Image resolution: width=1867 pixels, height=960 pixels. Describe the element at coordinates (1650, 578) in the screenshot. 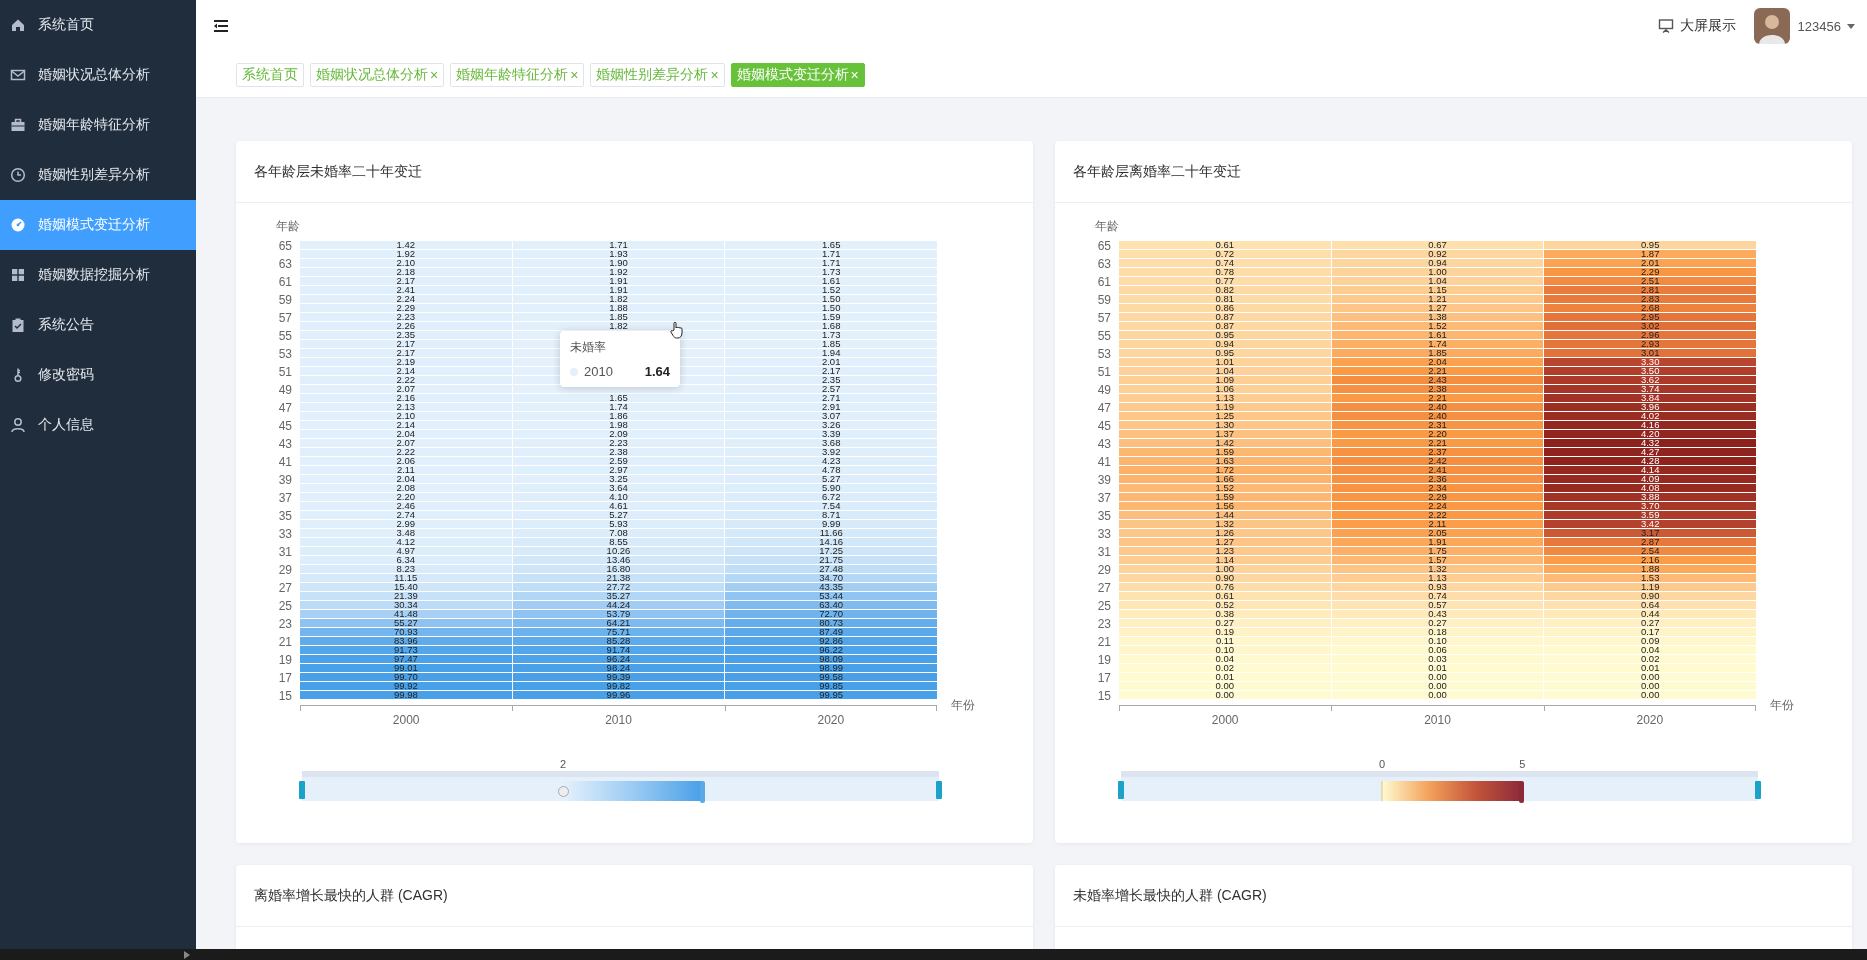

I see `heatmap-cell: 1.53` at that location.